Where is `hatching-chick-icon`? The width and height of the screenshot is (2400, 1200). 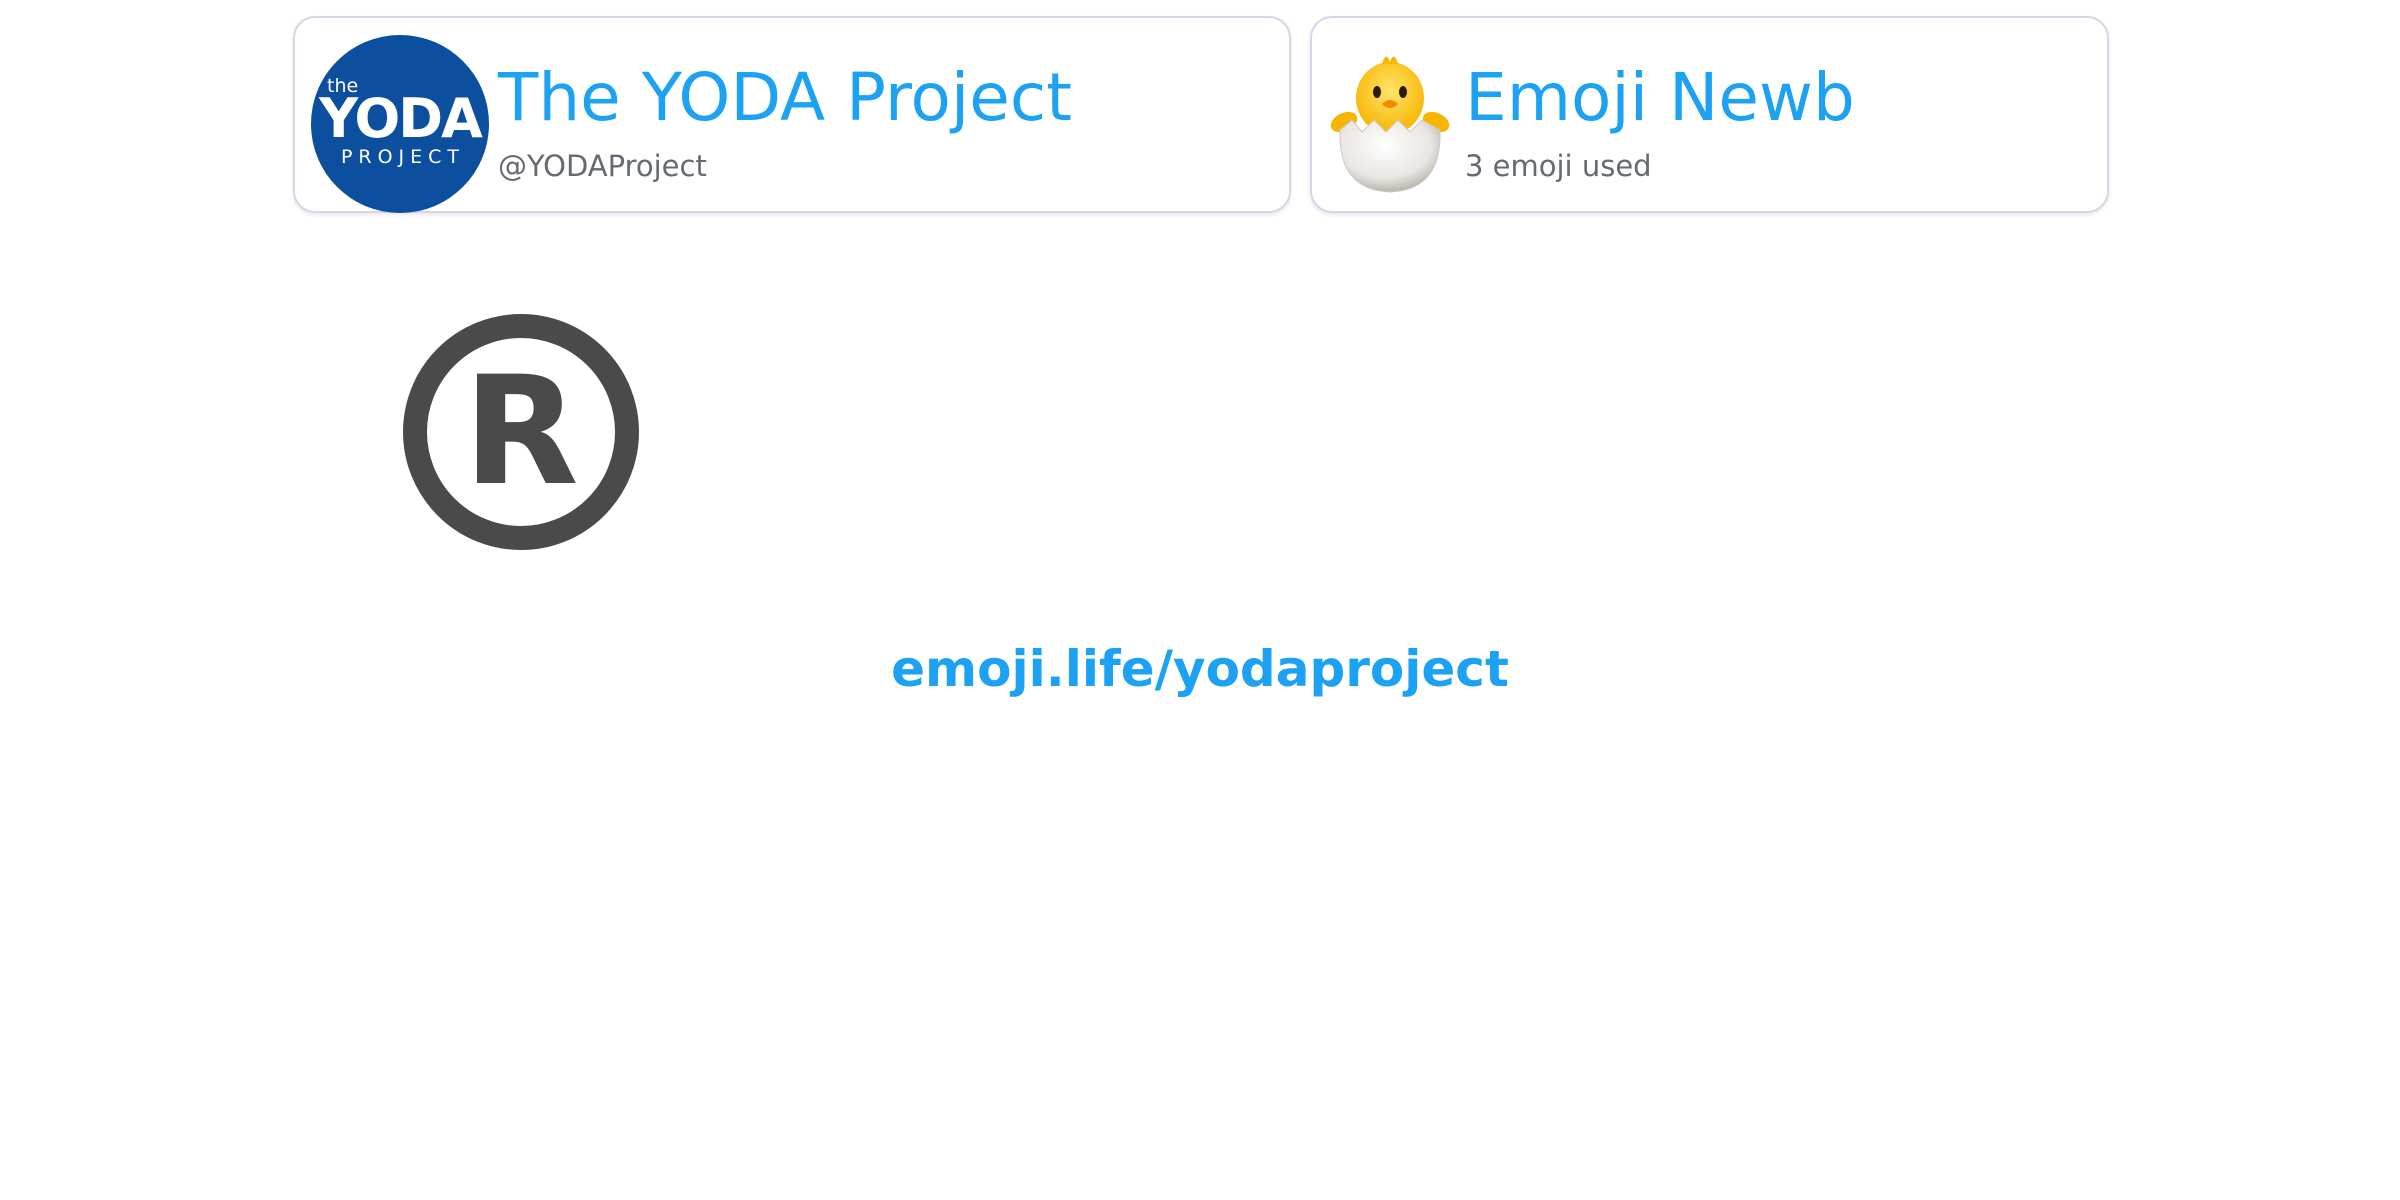 hatching-chick-icon is located at coordinates (1390, 124).